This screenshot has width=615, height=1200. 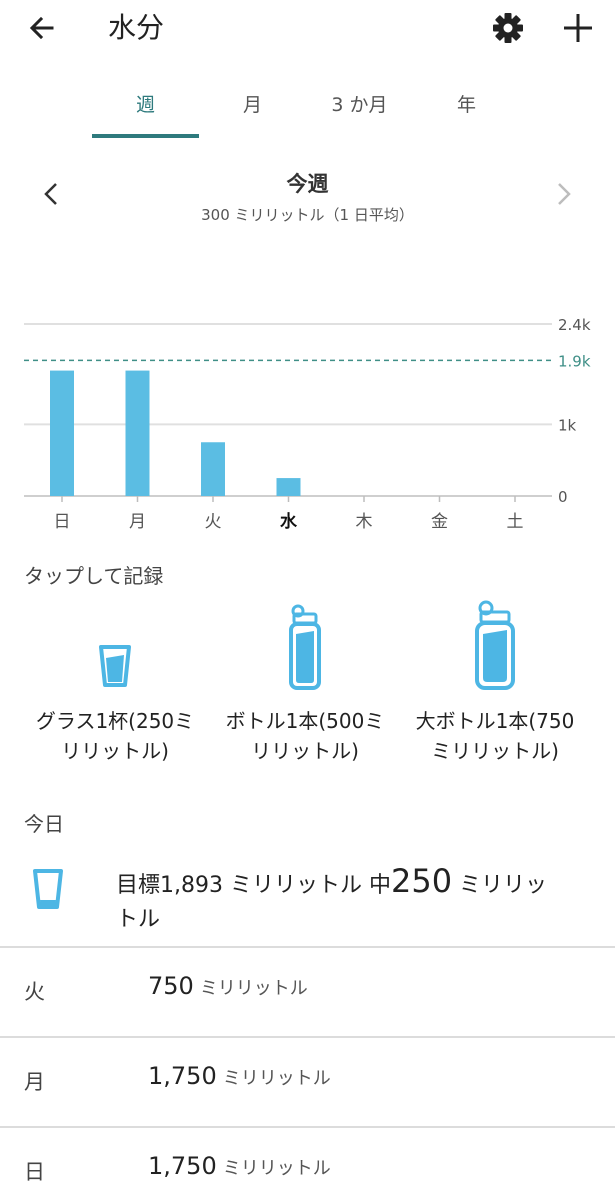 What do you see at coordinates (574, 325) in the screenshot?
I see `y-tick-label: 2.4k` at bounding box center [574, 325].